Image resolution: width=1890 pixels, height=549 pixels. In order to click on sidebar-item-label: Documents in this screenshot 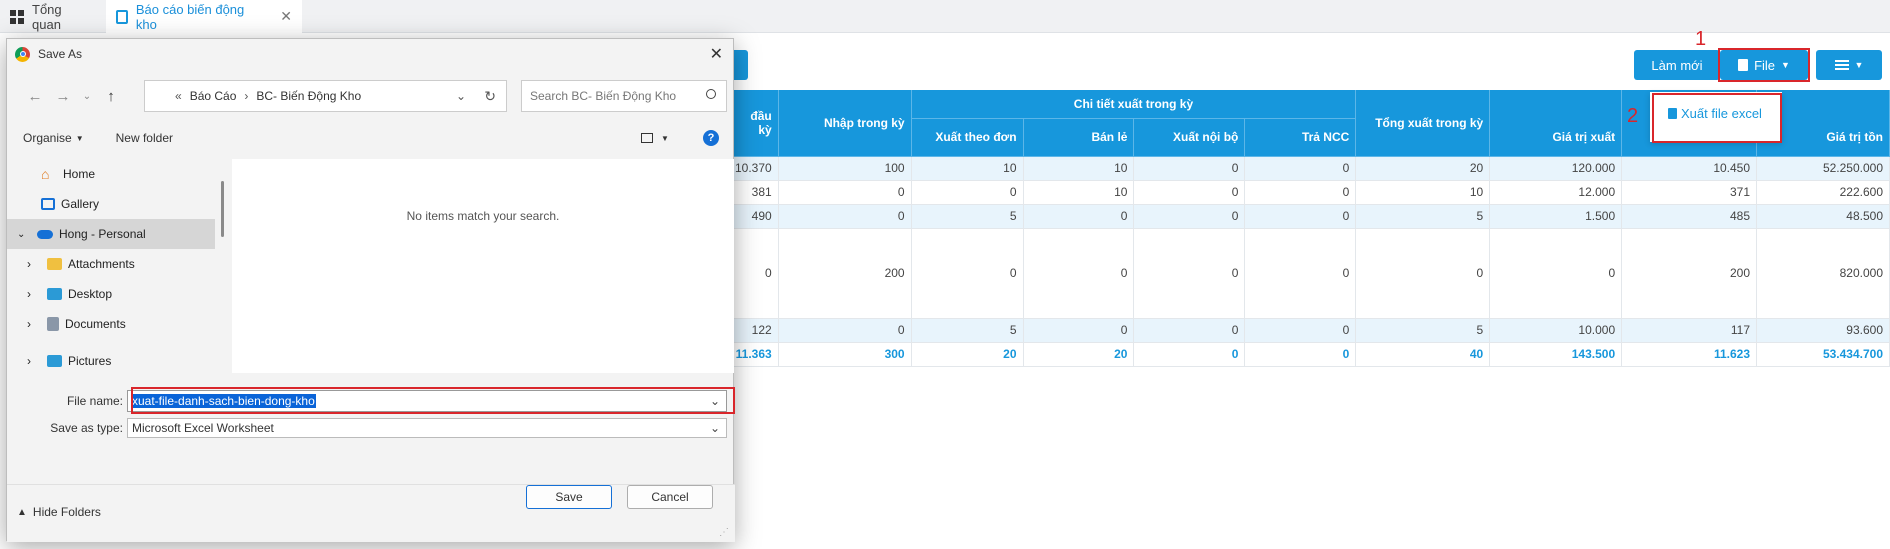, I will do `click(95, 324)`.